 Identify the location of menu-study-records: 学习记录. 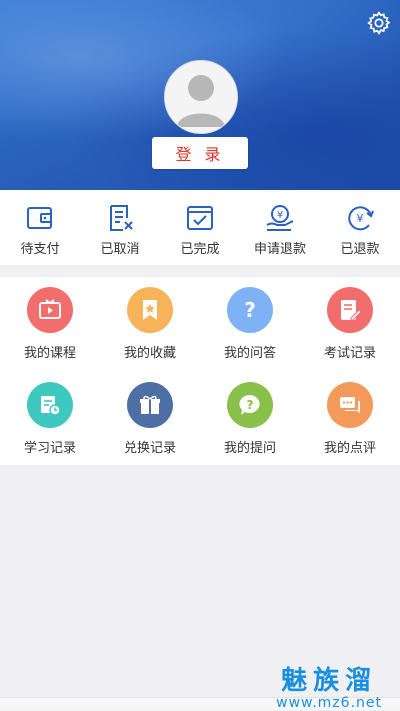
(50, 417).